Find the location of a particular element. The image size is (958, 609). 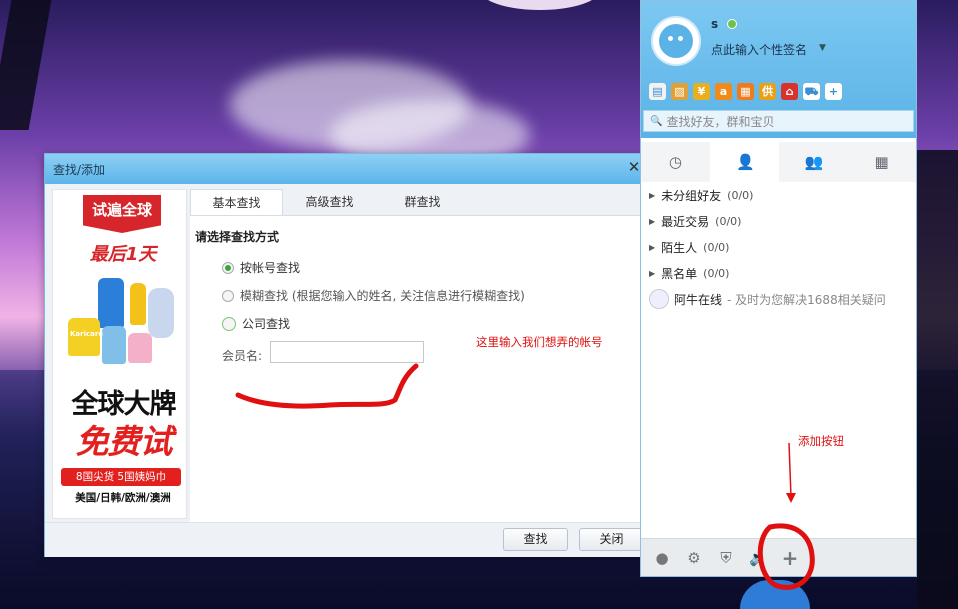

search-placeholder: 查找好友，群和宝贝 is located at coordinates (720, 121).